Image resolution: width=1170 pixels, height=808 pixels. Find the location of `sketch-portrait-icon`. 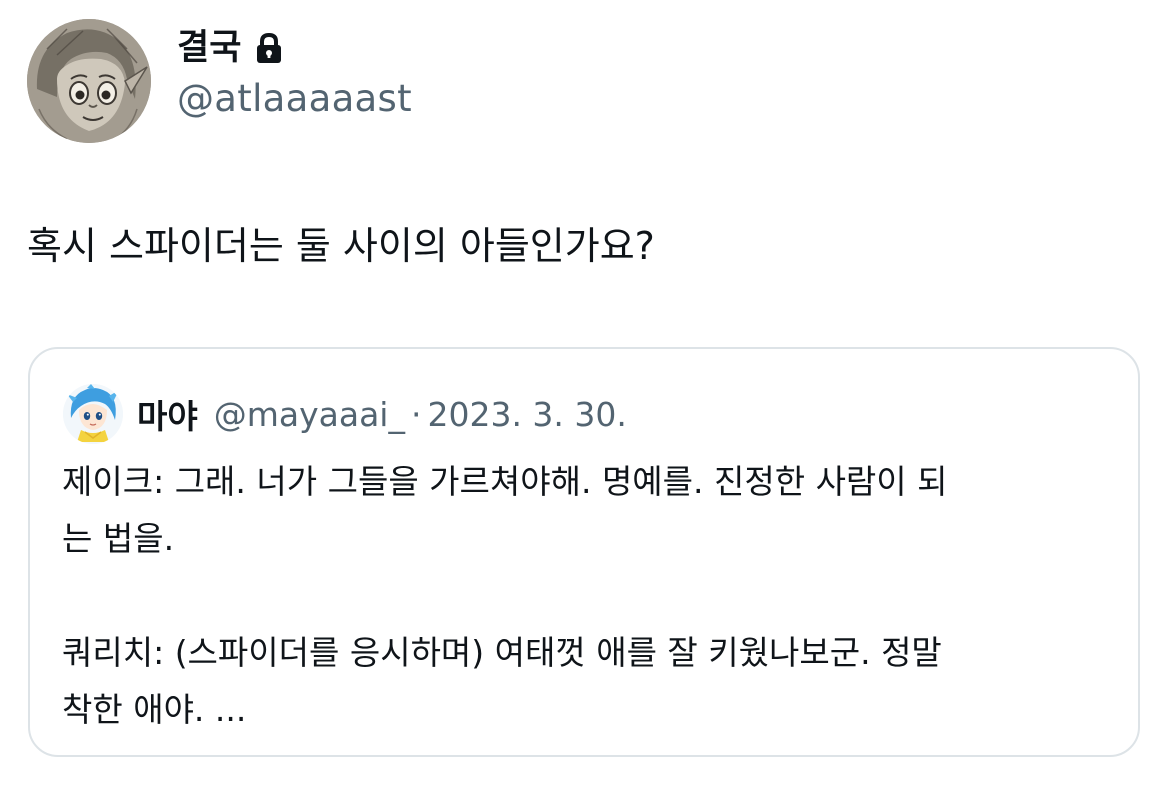

sketch-portrait-icon is located at coordinates (89, 81).